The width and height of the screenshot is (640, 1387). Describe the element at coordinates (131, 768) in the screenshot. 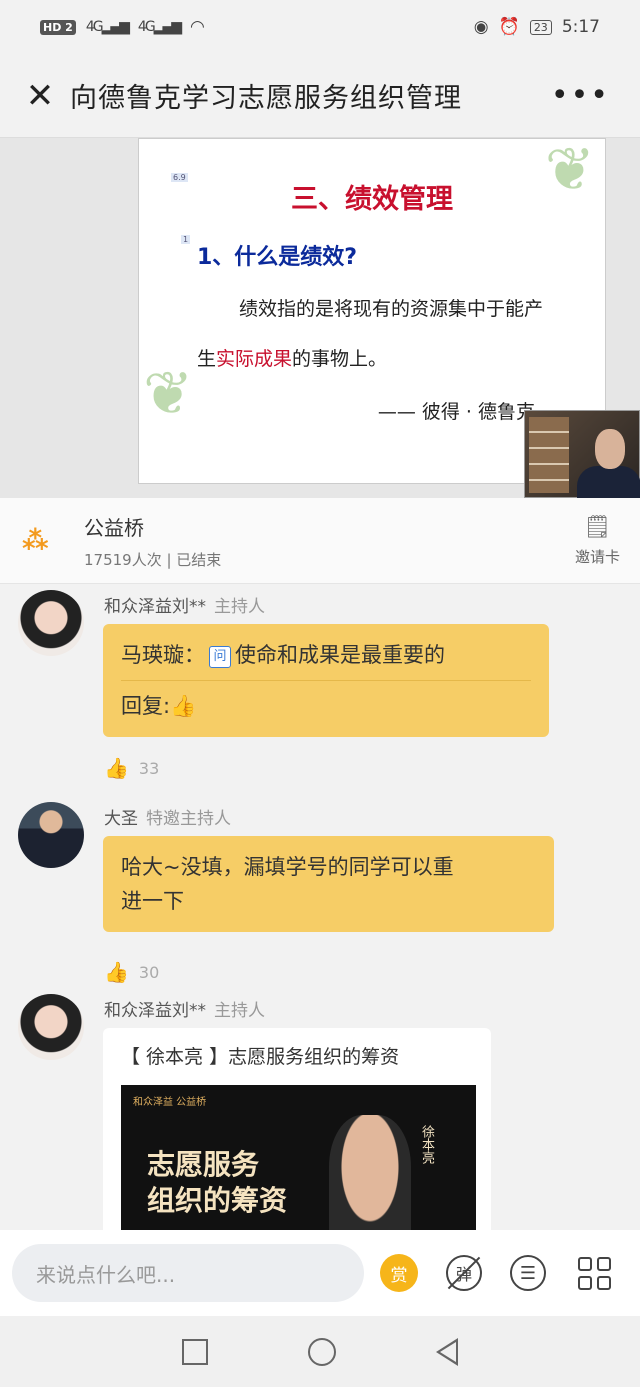

I see `like-button: 👍 33` at that location.